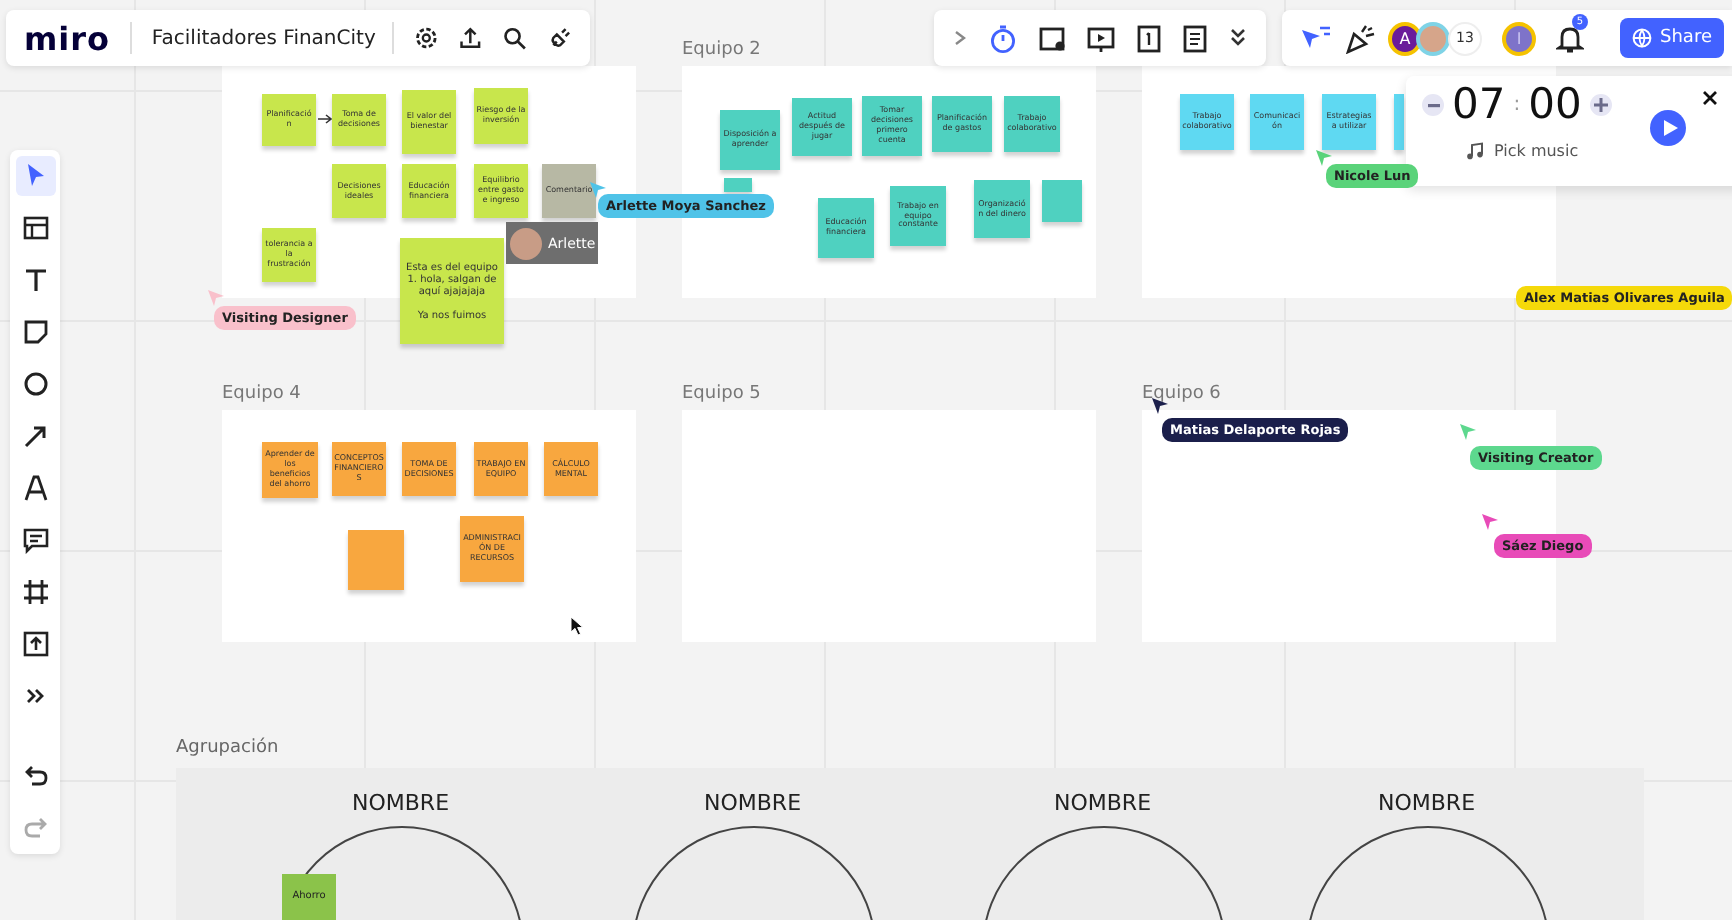 The width and height of the screenshot is (1732, 920). What do you see at coordinates (1555, 105) in the screenshot?
I see `timer-seconds: 00` at bounding box center [1555, 105].